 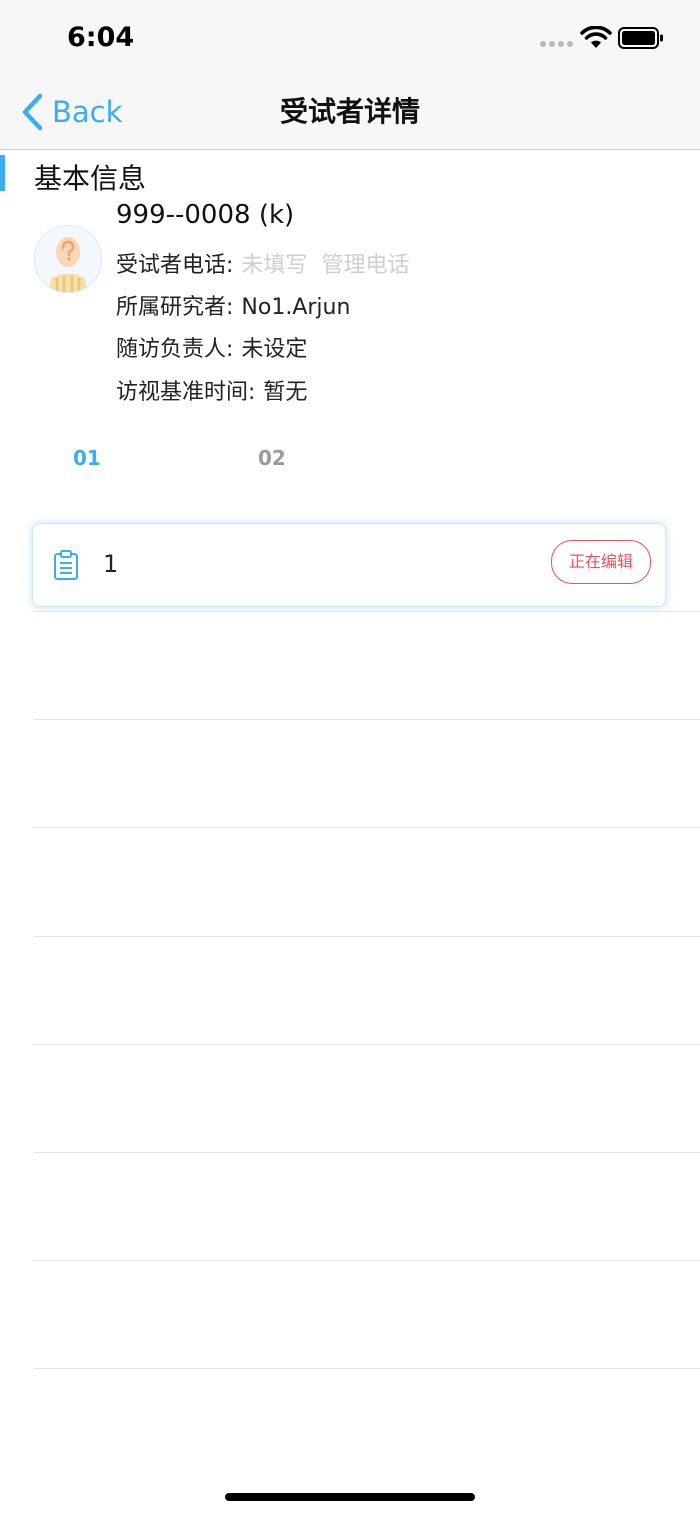 What do you see at coordinates (101, 37) in the screenshot?
I see `status-time: 6:04` at bounding box center [101, 37].